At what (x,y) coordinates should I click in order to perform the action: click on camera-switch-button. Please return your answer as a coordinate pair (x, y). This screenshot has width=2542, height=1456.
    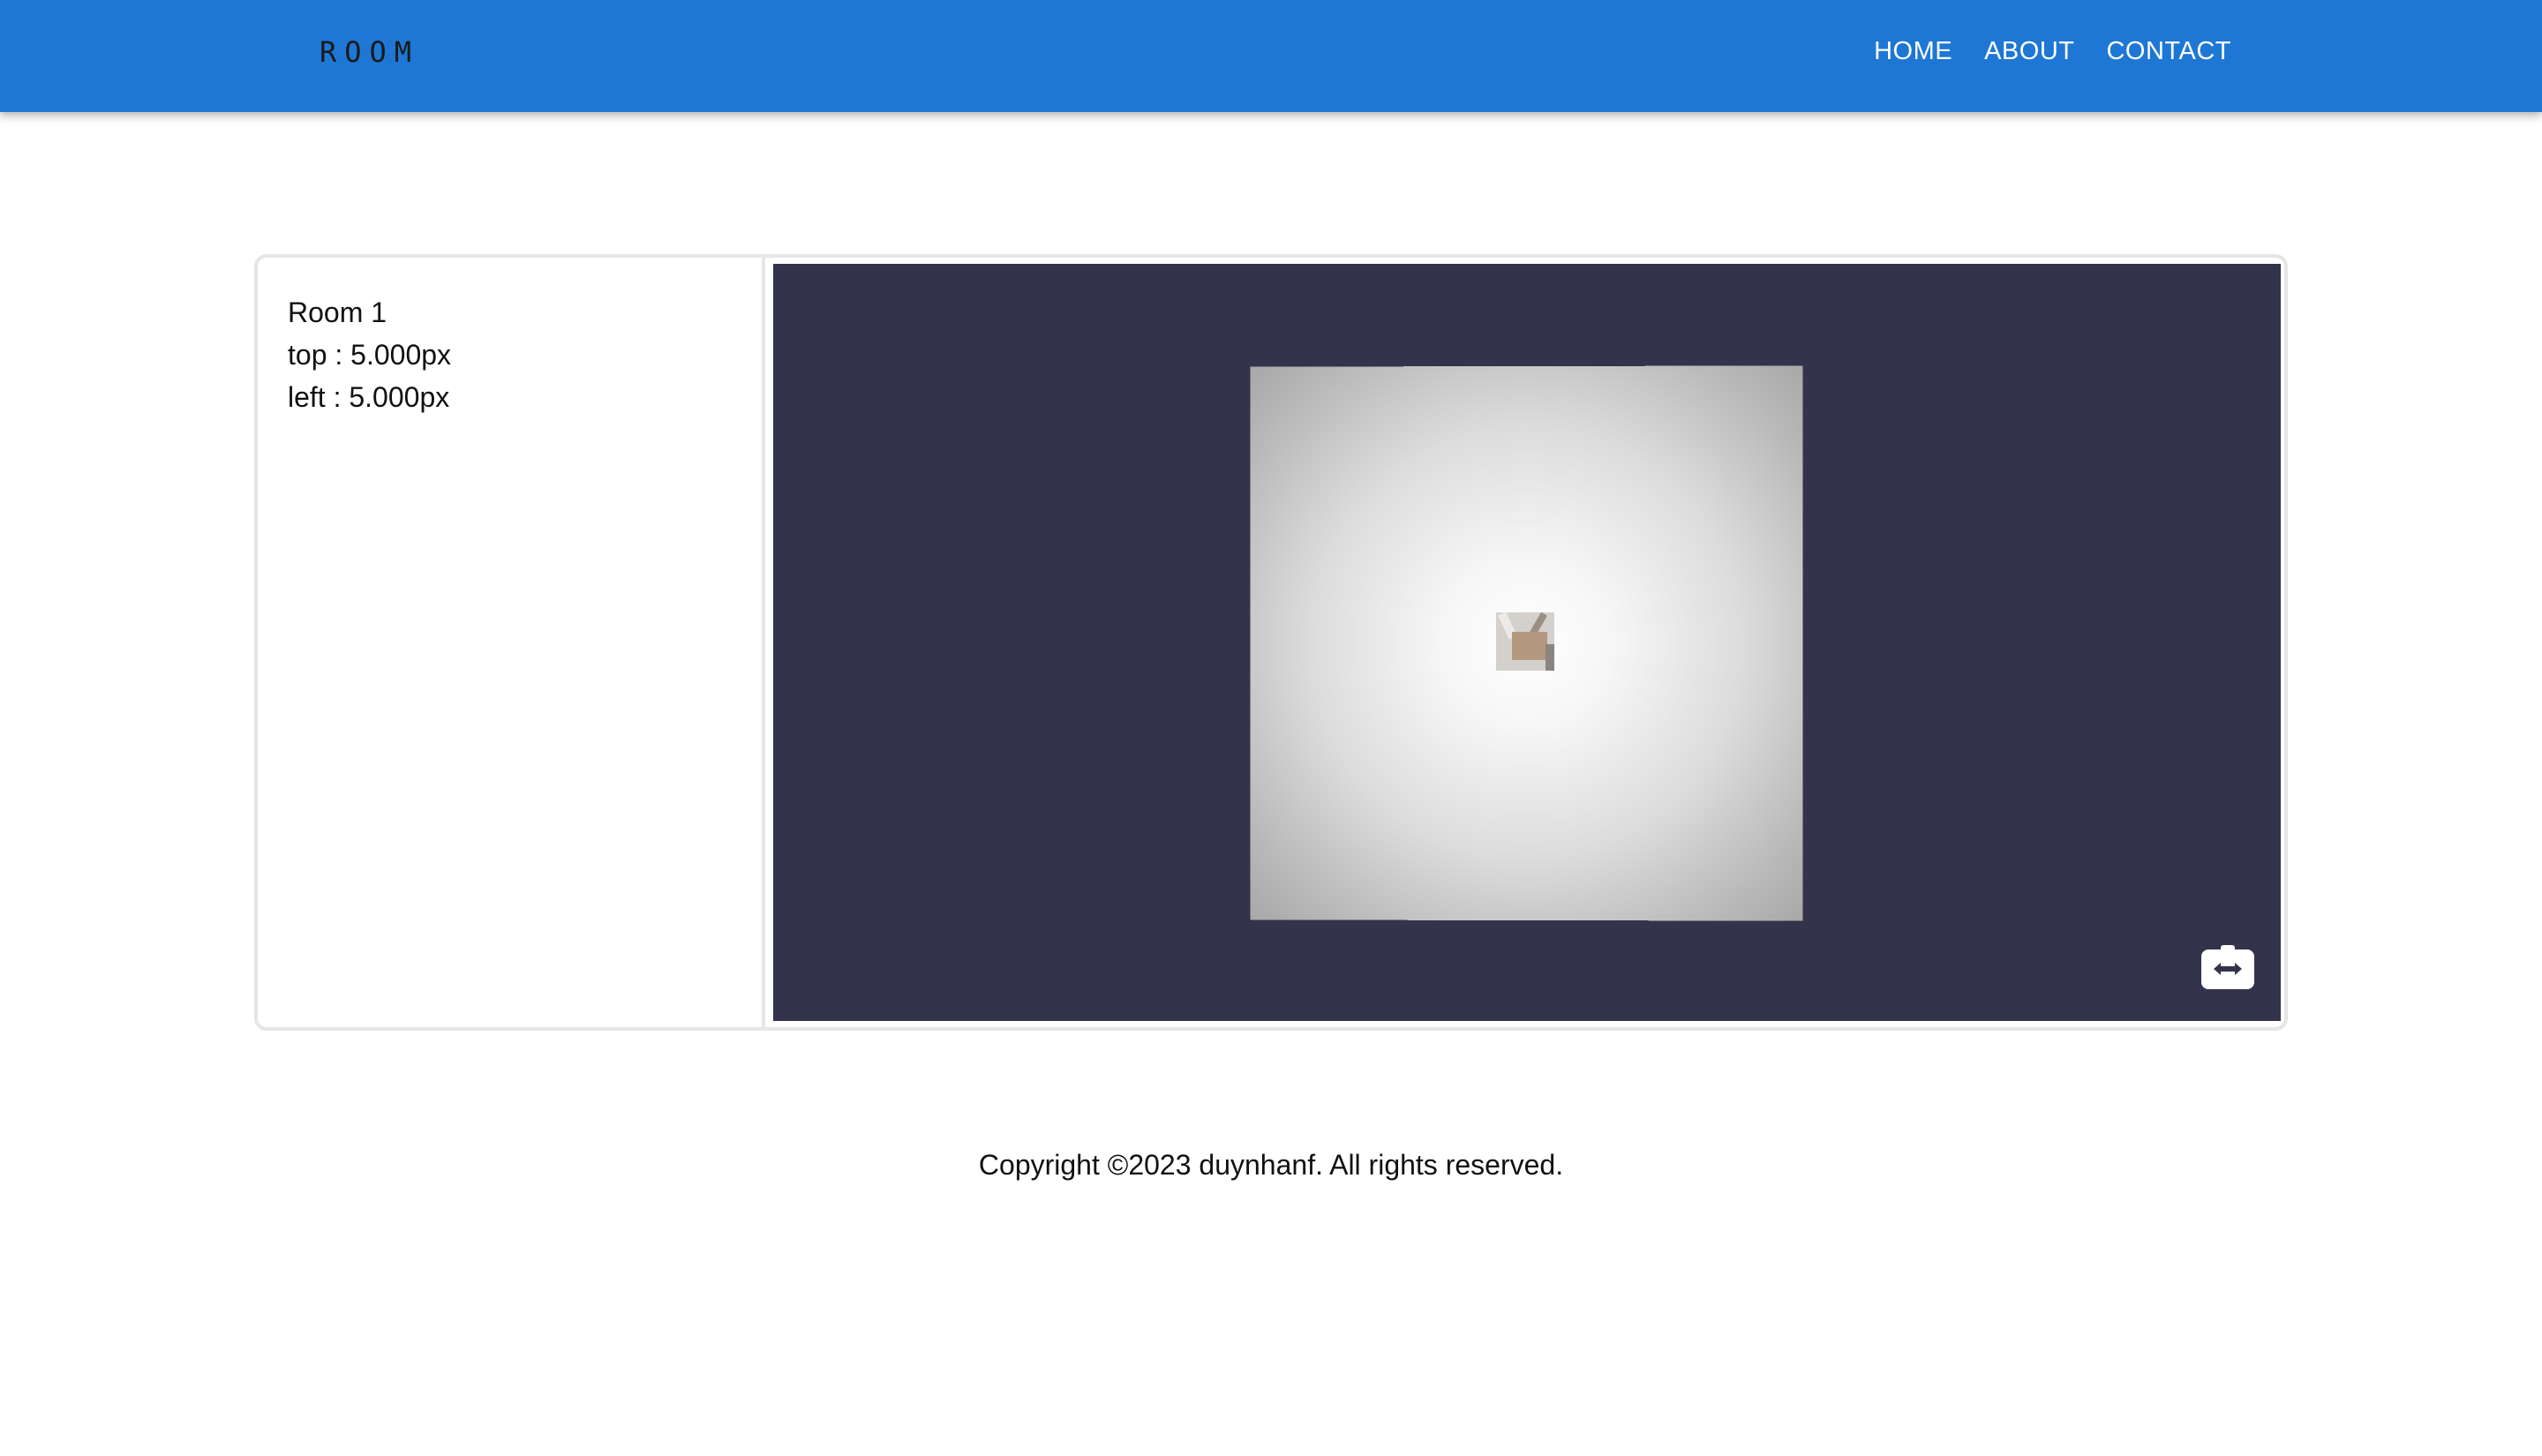
    Looking at the image, I should click on (2227, 967).